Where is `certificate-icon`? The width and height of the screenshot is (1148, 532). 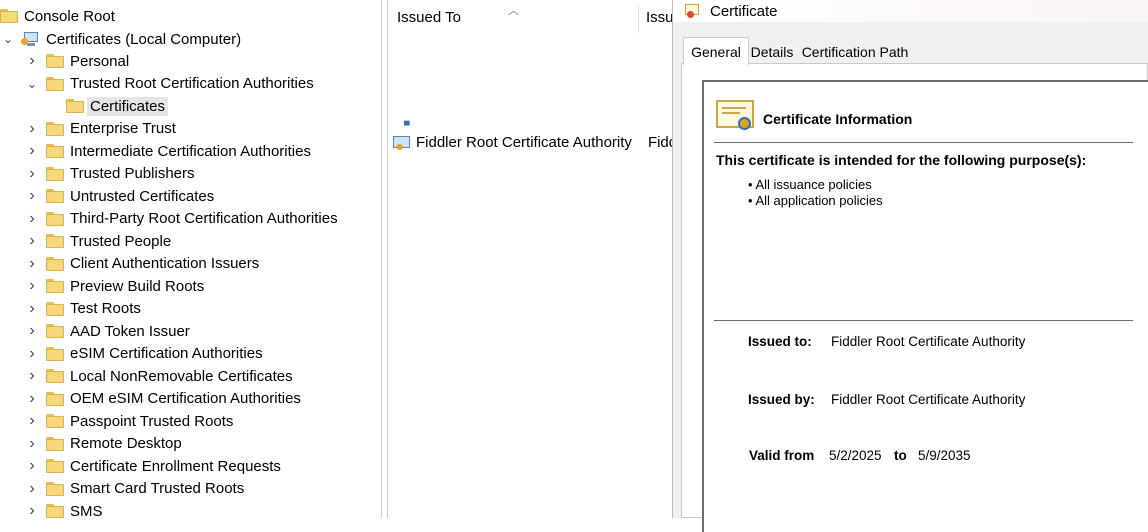
certificate-icon is located at coordinates (402, 142).